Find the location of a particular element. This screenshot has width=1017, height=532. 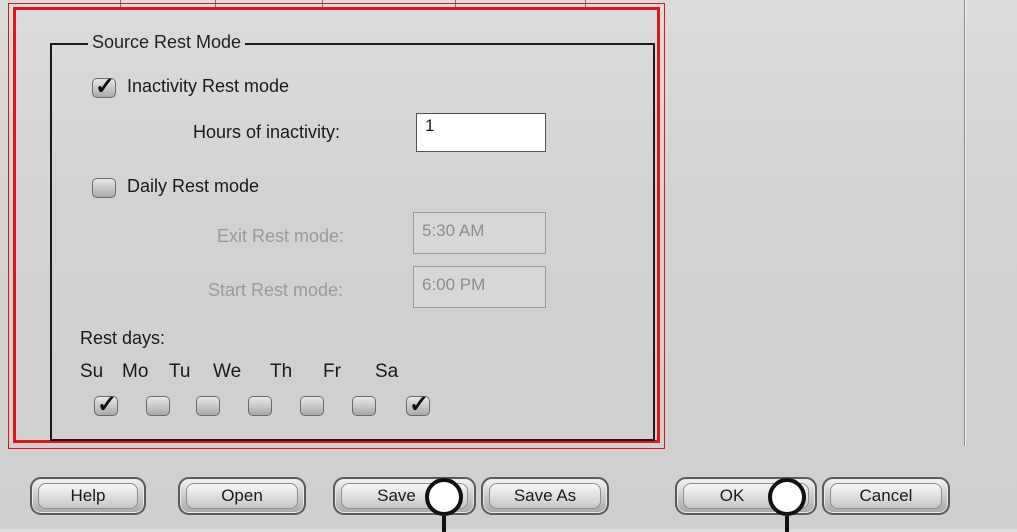

day-checkbox-sa: ✓ is located at coordinates (418, 404).